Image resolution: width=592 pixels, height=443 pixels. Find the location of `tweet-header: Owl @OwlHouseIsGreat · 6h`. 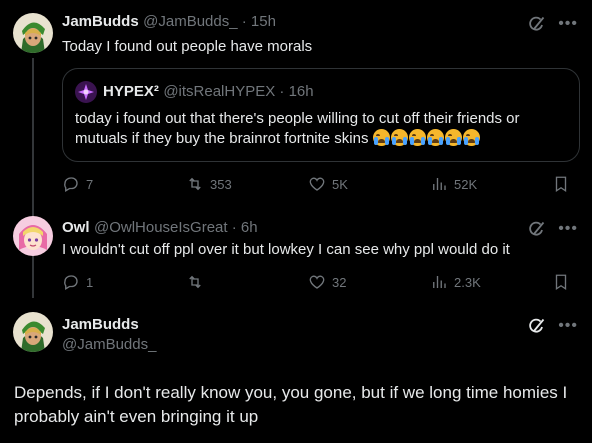

tweet-header: Owl @OwlHouseIsGreat · 6h is located at coordinates (160, 228).